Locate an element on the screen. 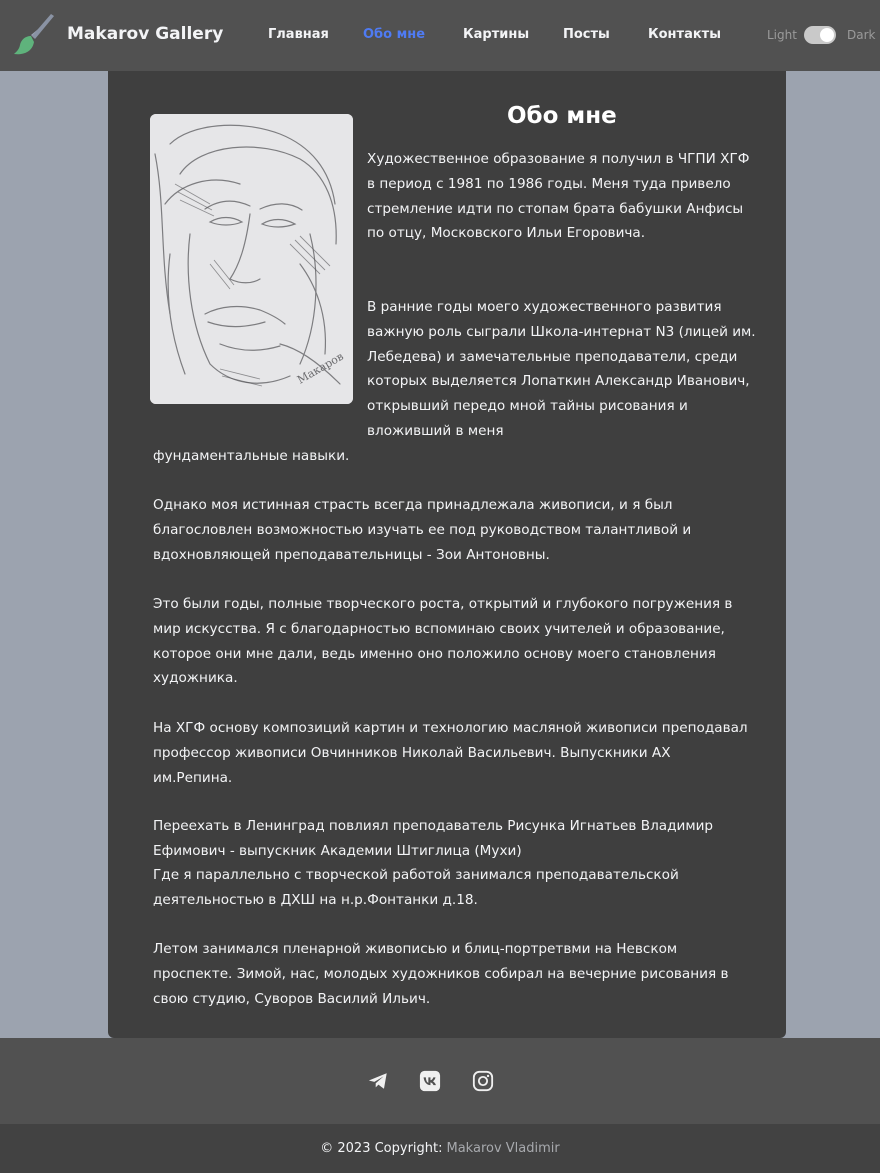  page-title: Обо мне is located at coordinates (562, 116).